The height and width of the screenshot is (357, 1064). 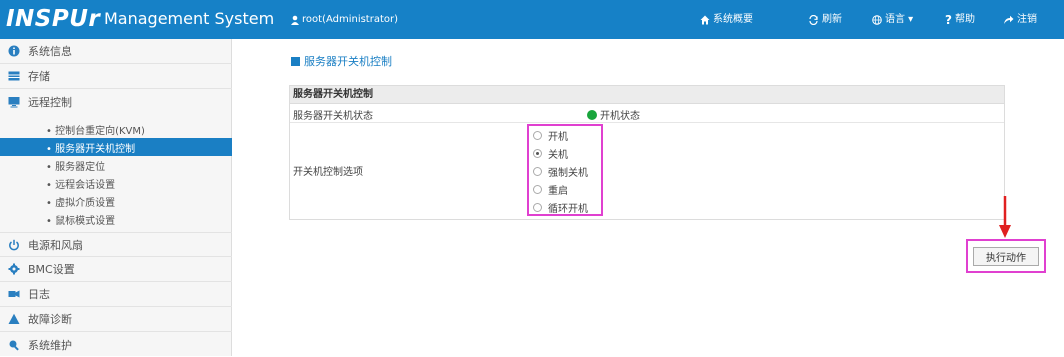 I want to click on sidebar-subitem-label: • 服务器开关机控制, so click(x=91, y=149).